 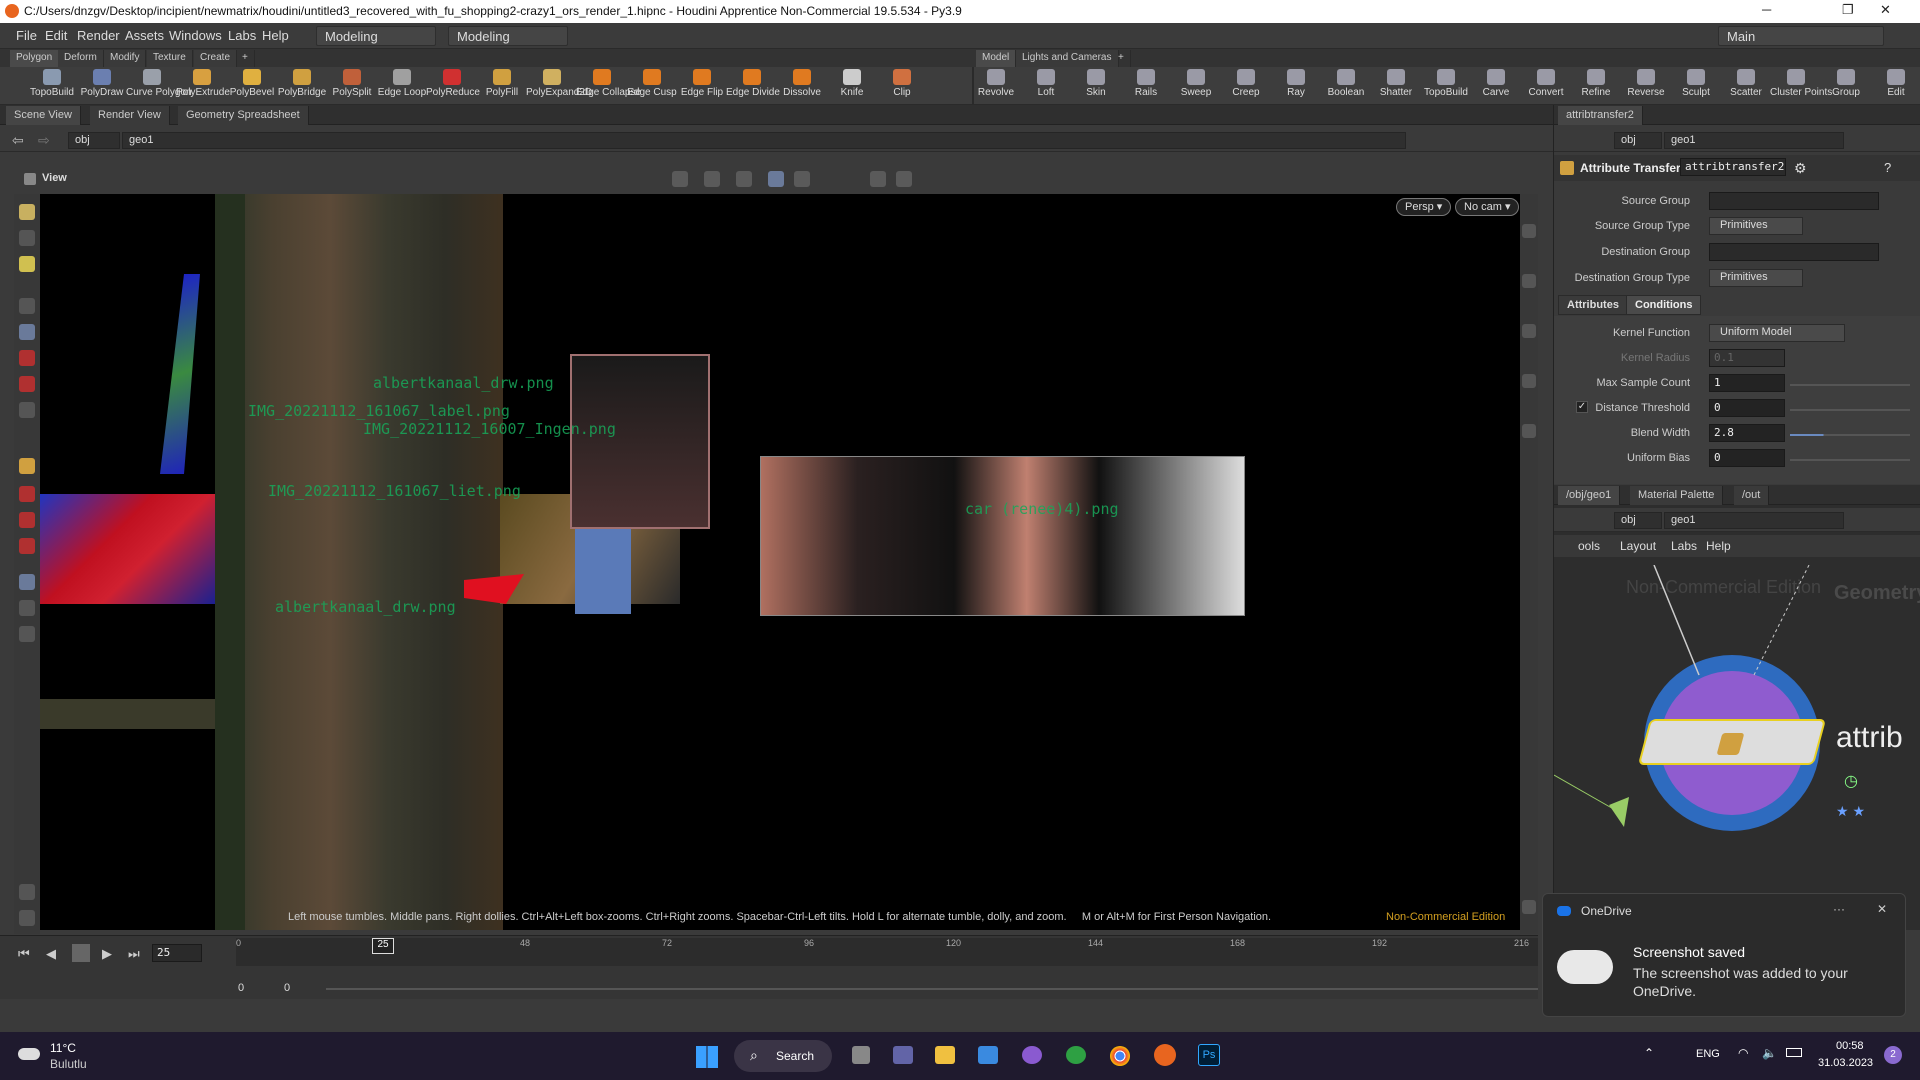 I want to click on path-geo1: geo1, so click(x=1754, y=520).